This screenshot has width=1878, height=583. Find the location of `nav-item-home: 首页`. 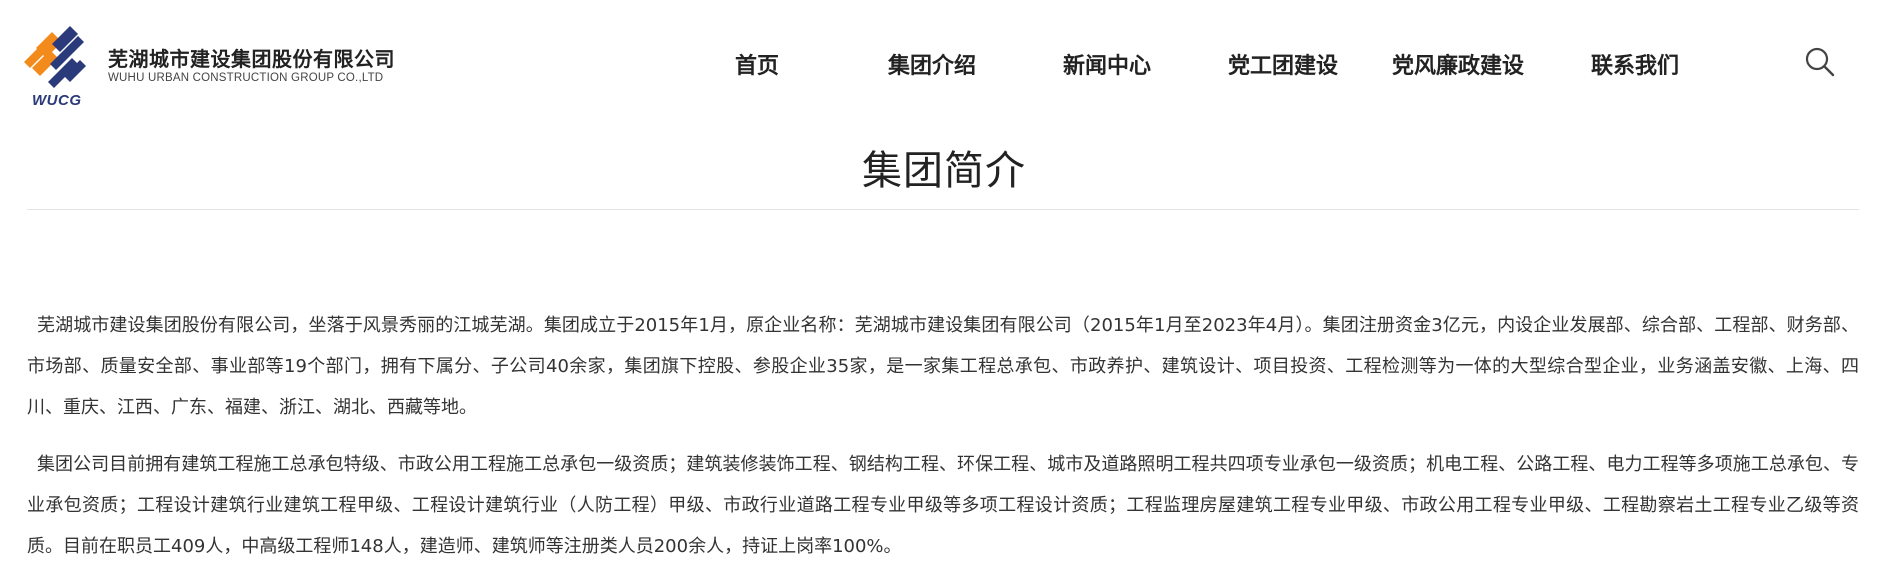

nav-item-home: 首页 is located at coordinates (757, 64).